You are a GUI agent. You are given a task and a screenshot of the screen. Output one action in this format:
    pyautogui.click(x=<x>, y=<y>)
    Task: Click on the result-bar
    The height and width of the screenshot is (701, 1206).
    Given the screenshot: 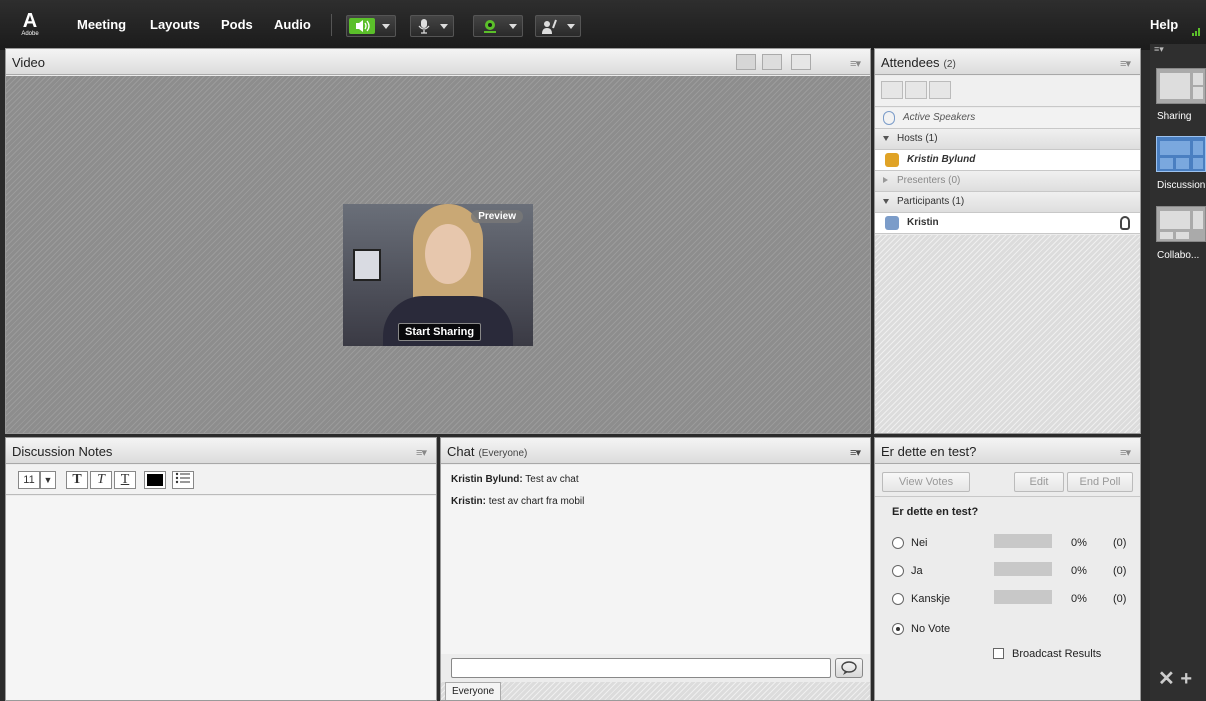 What is the action you would take?
    pyautogui.click(x=1023, y=569)
    